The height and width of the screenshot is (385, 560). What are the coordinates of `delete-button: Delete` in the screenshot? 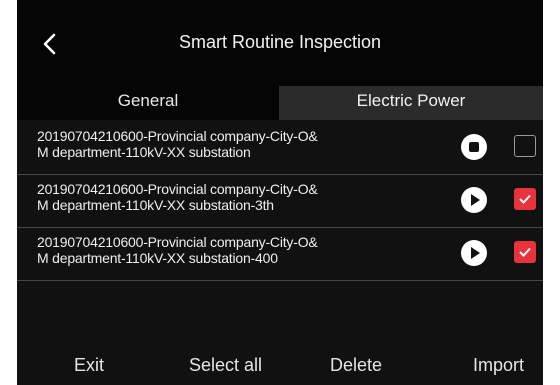 It's located at (356, 365).